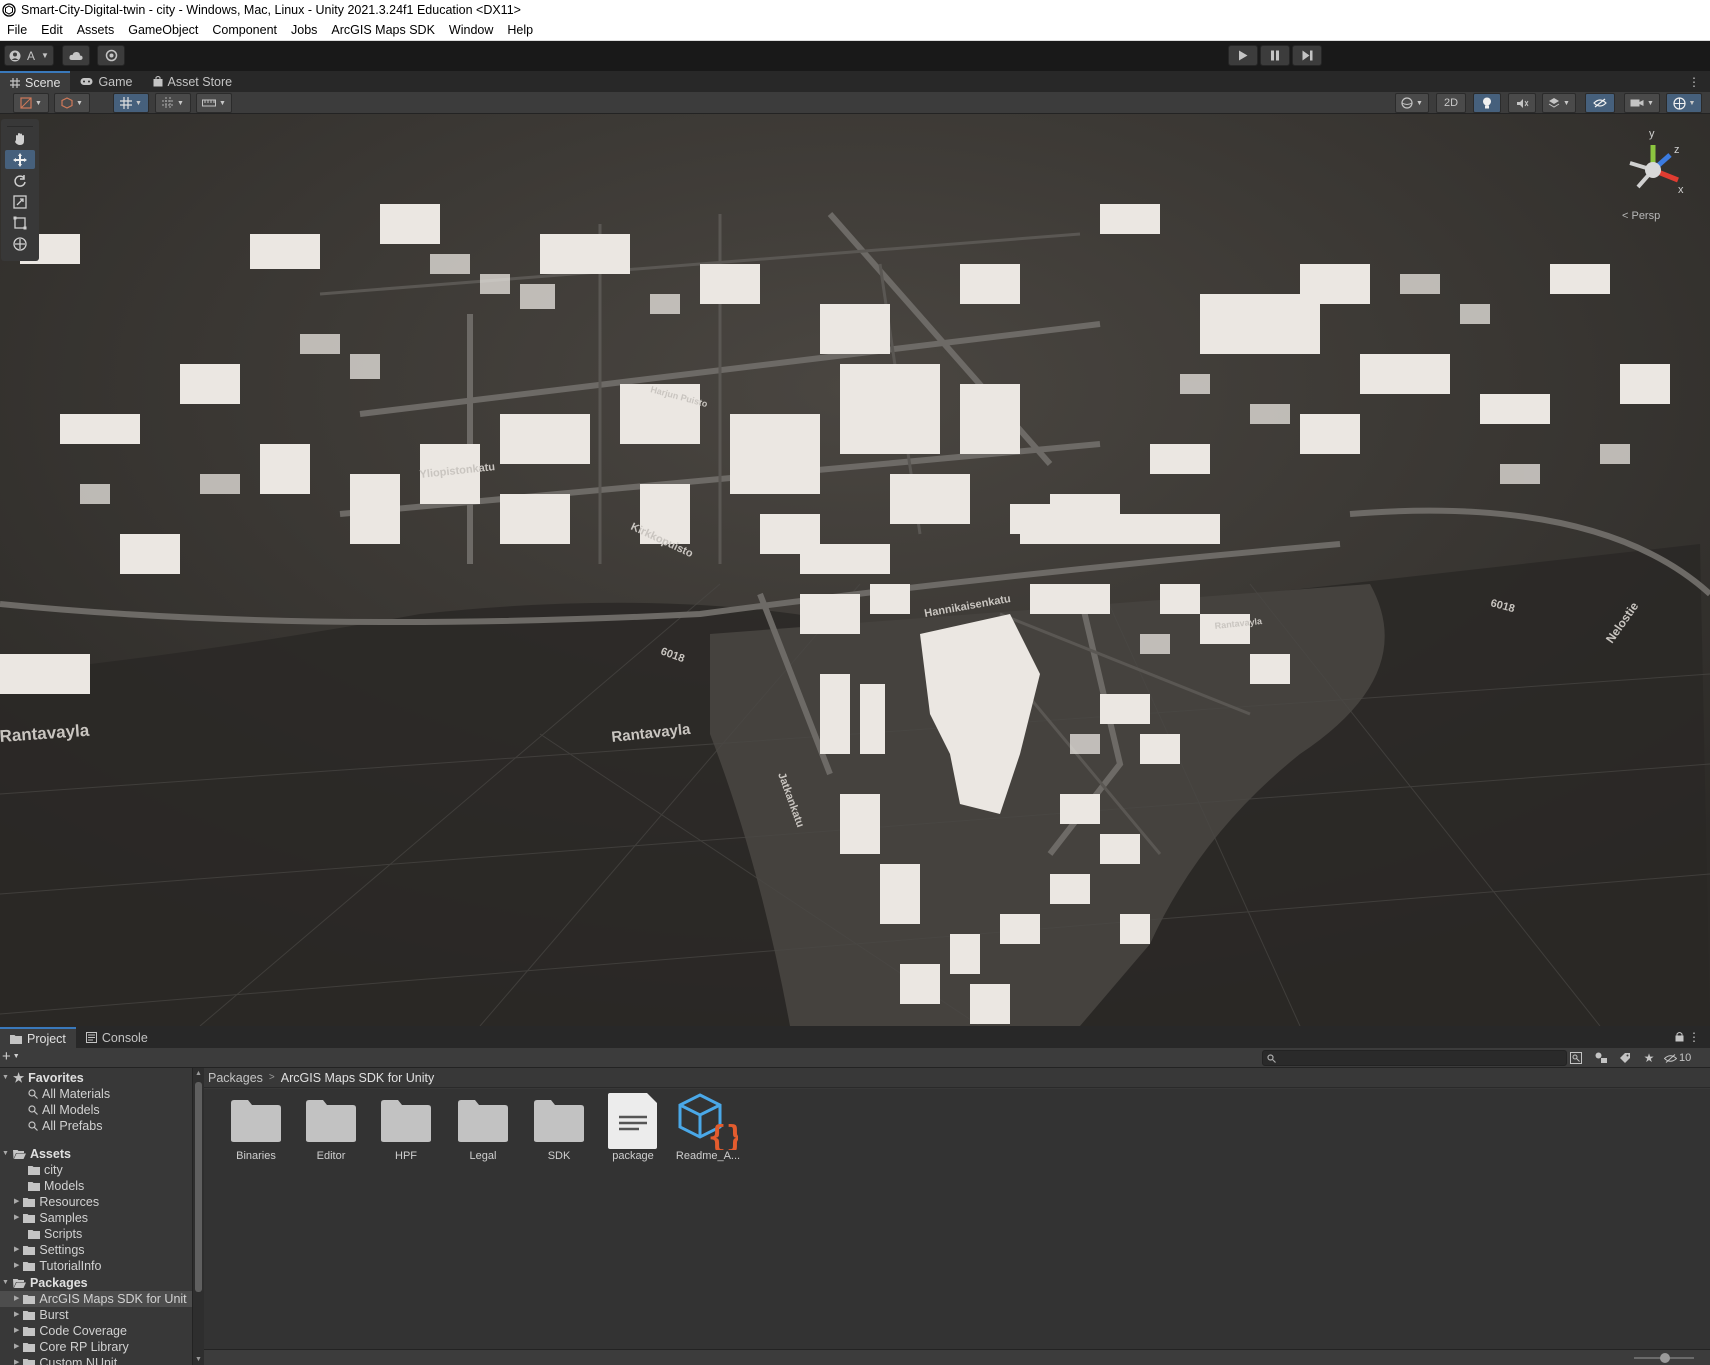 The image size is (1710, 1365). Describe the element at coordinates (855, 56) in the screenshot. I see `main-toolbar: A ▼` at that location.